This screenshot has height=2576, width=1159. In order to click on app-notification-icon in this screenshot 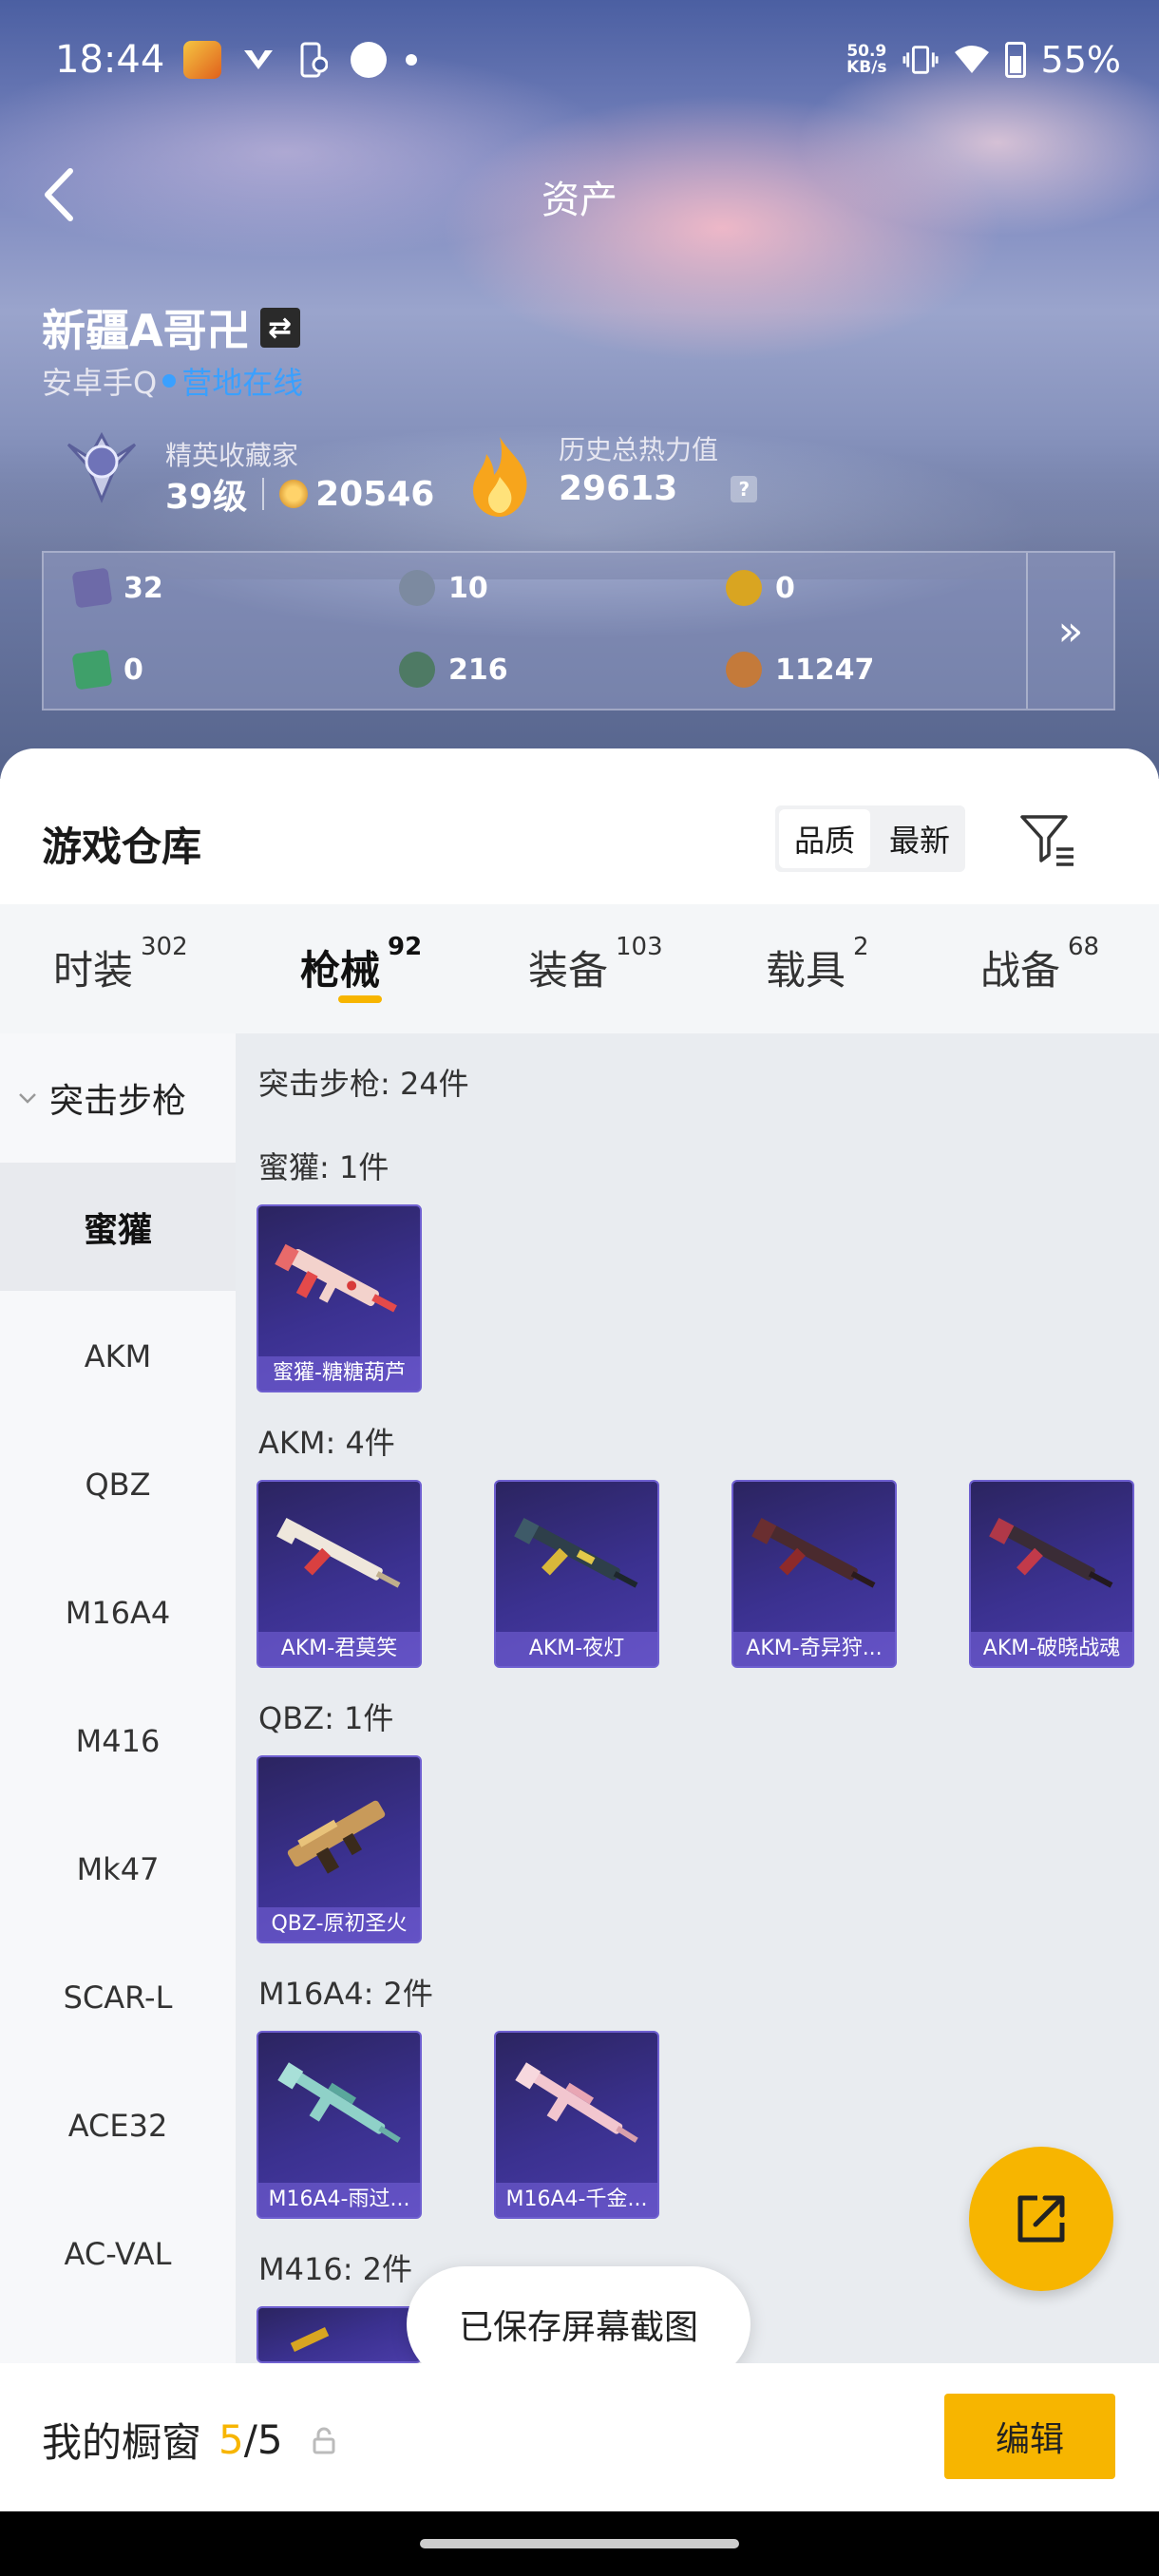, I will do `click(202, 60)`.